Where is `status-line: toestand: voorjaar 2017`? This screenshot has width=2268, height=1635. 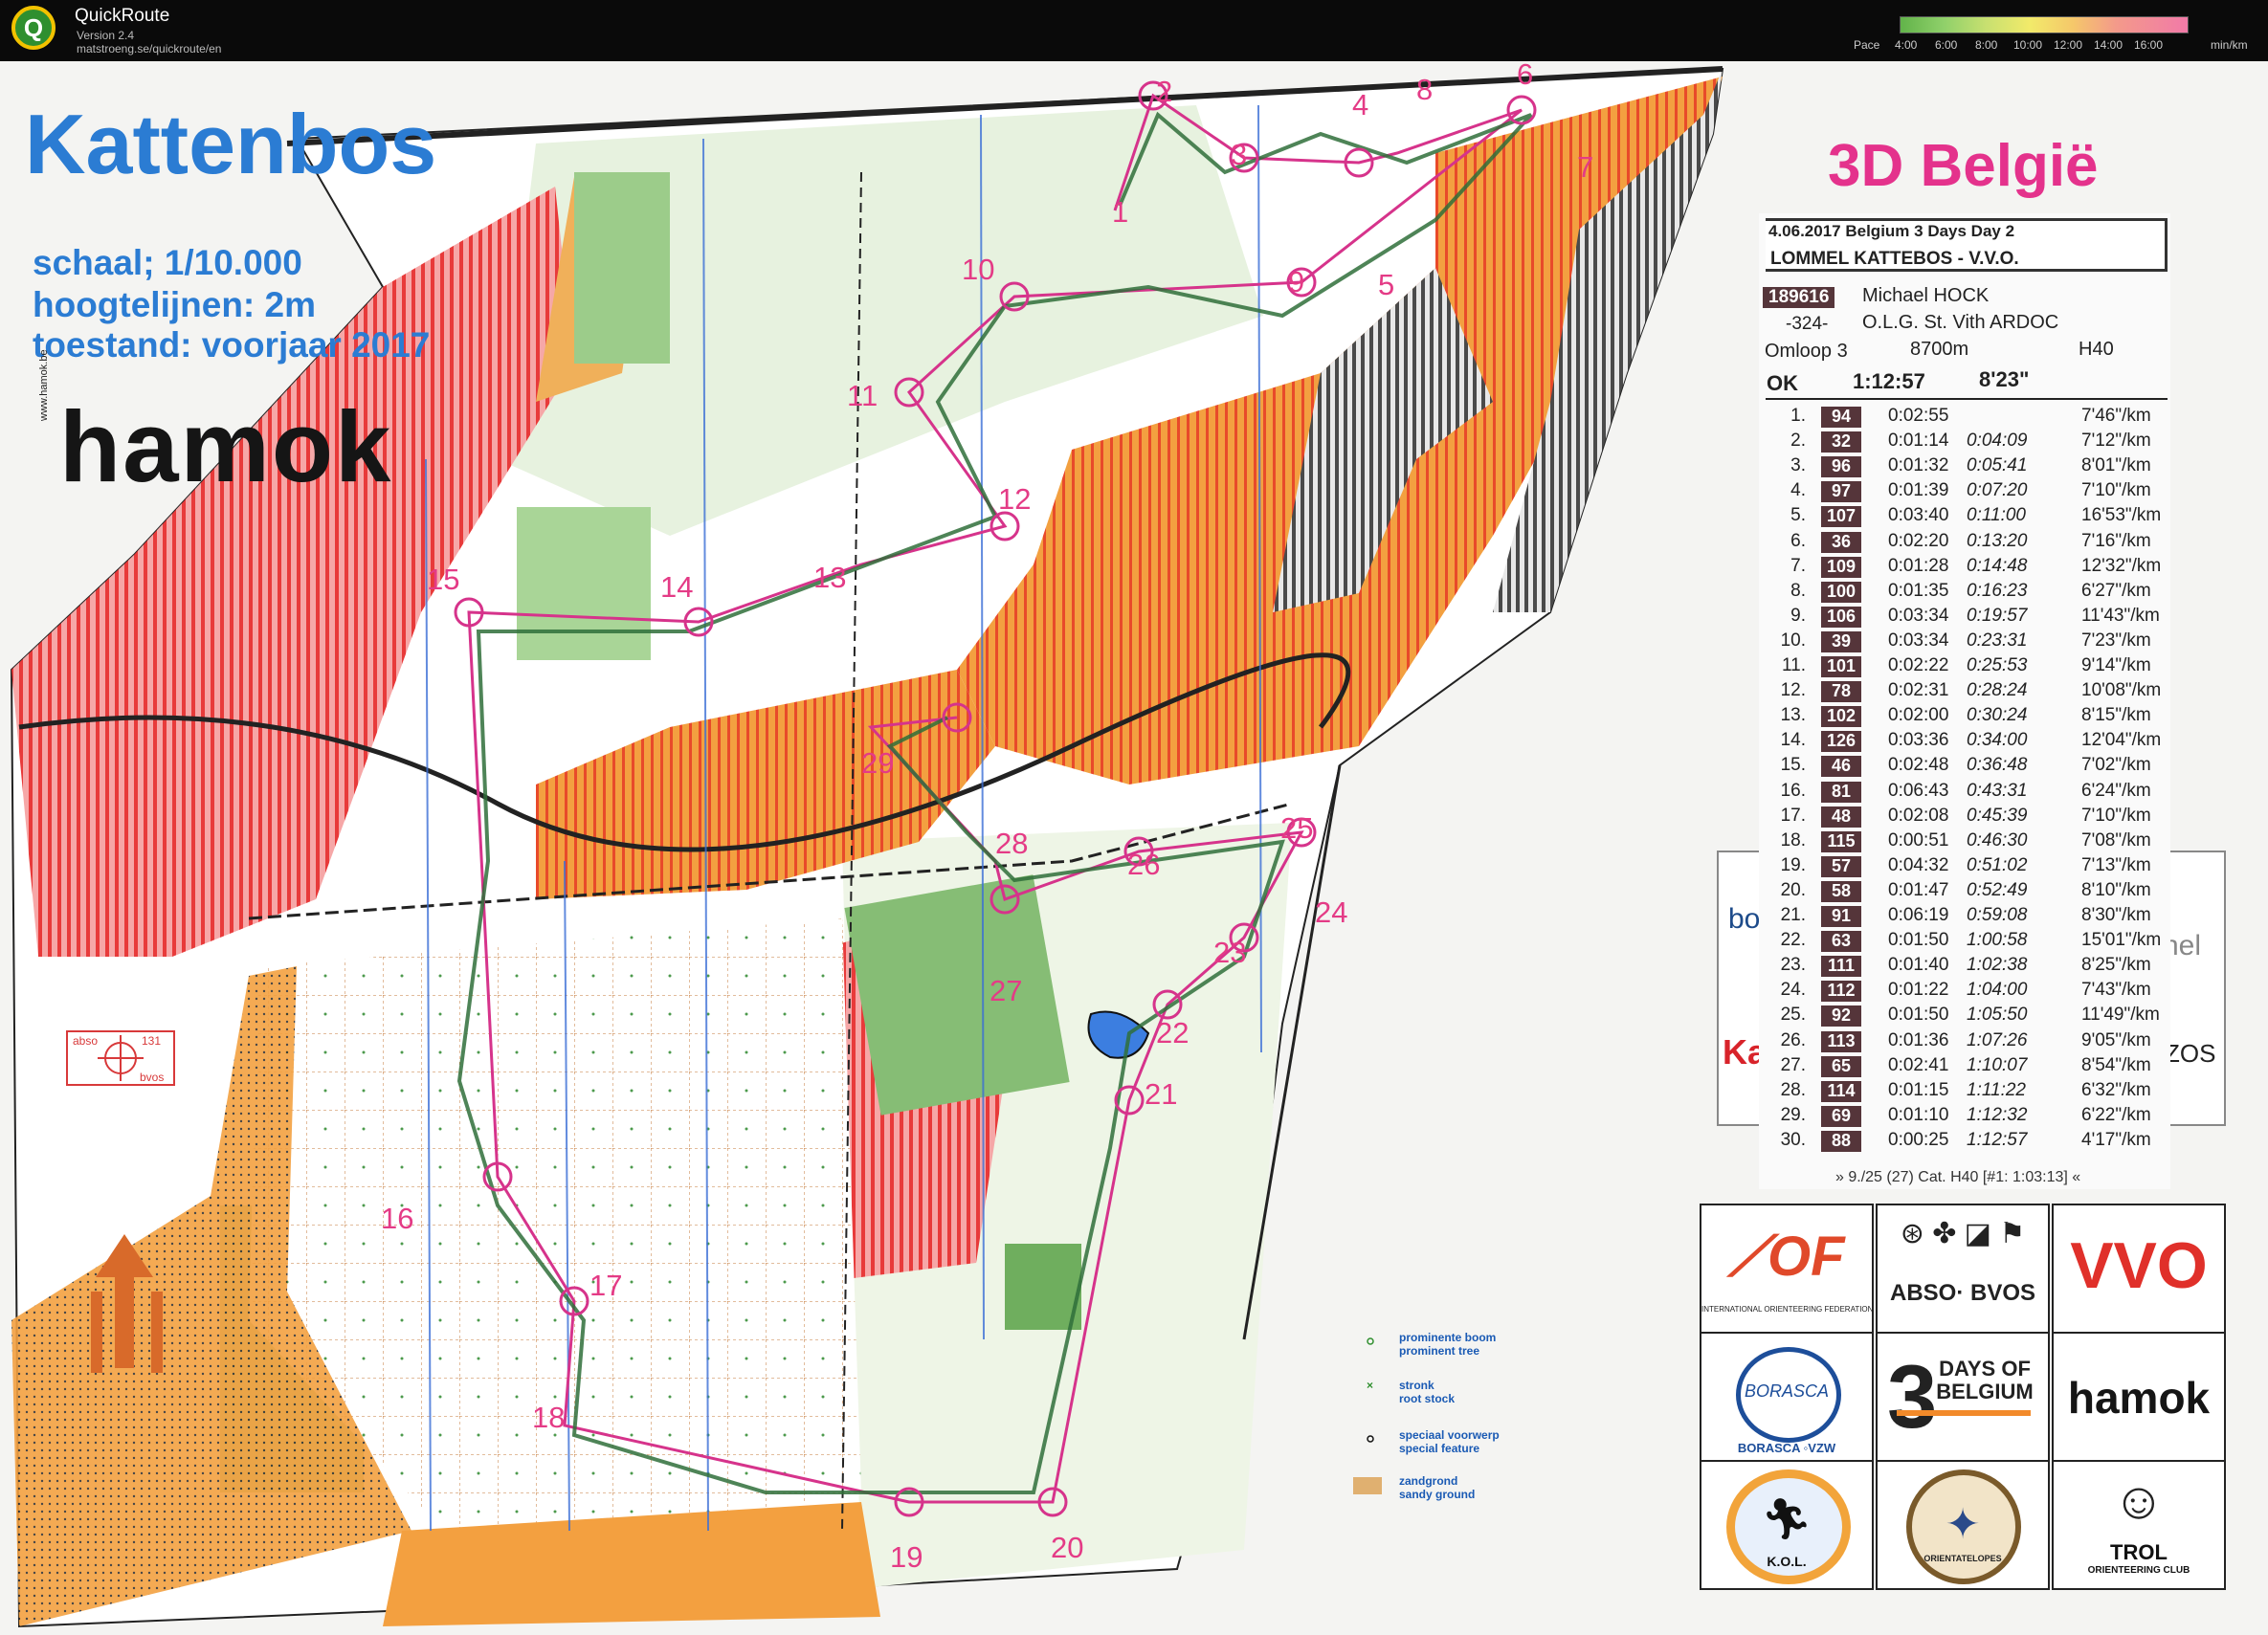
status-line: toestand: voorjaar 2017 is located at coordinates (232, 345).